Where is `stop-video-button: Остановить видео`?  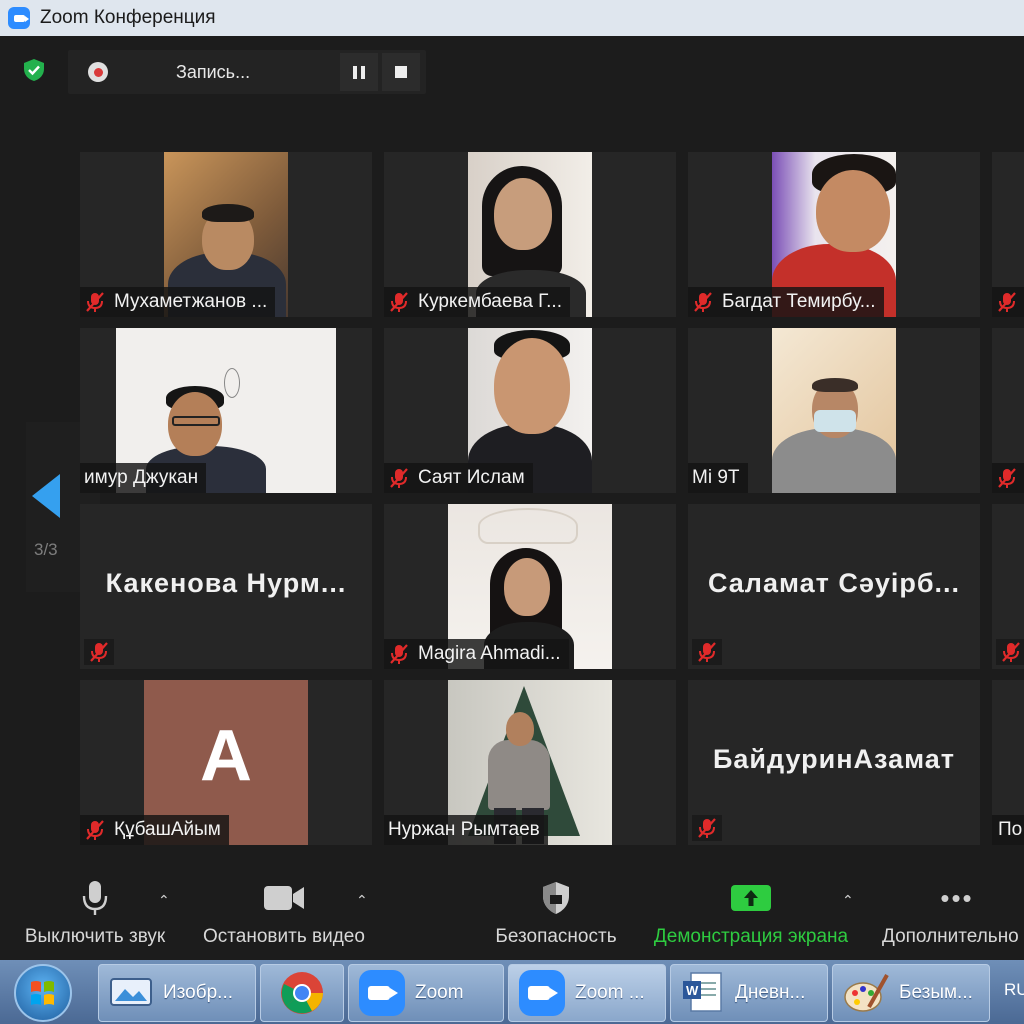 stop-video-button: Остановить видео is located at coordinates (284, 915).